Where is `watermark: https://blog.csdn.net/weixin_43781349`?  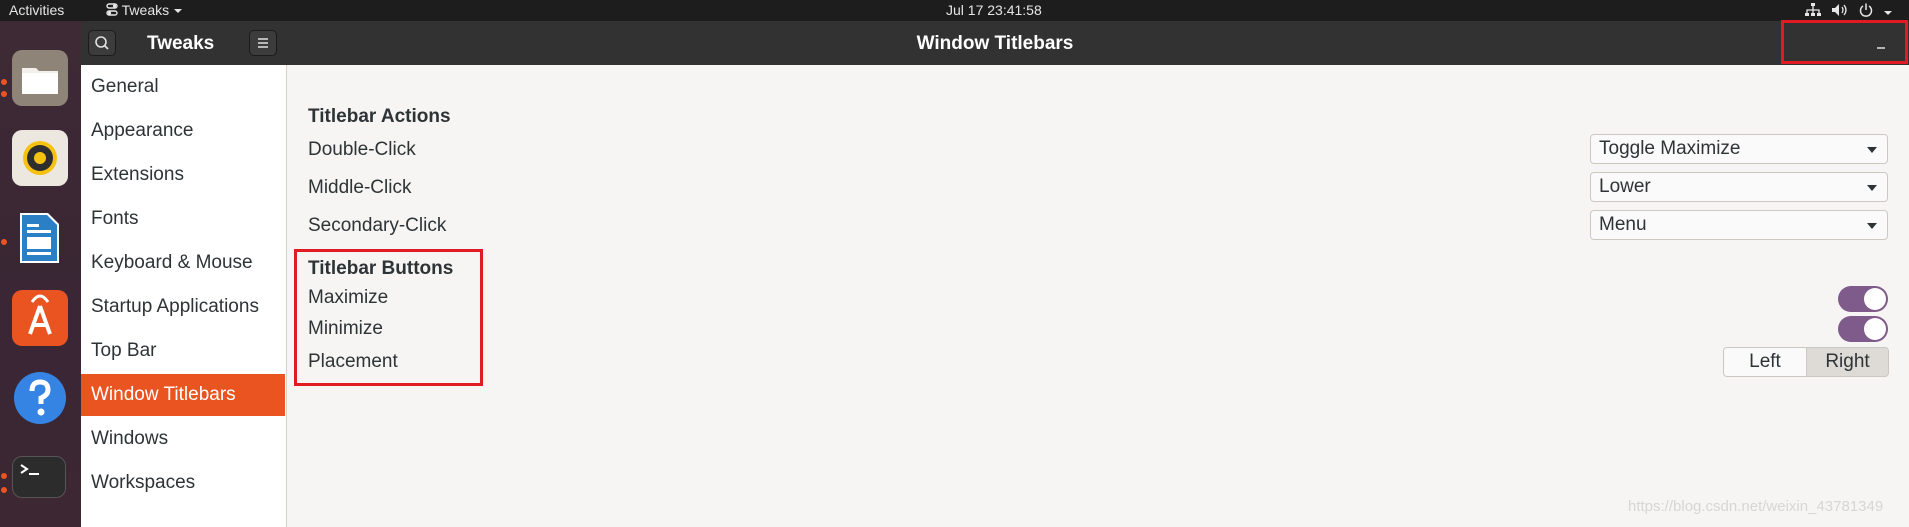 watermark: https://blog.csdn.net/weixin_43781349 is located at coordinates (1756, 506).